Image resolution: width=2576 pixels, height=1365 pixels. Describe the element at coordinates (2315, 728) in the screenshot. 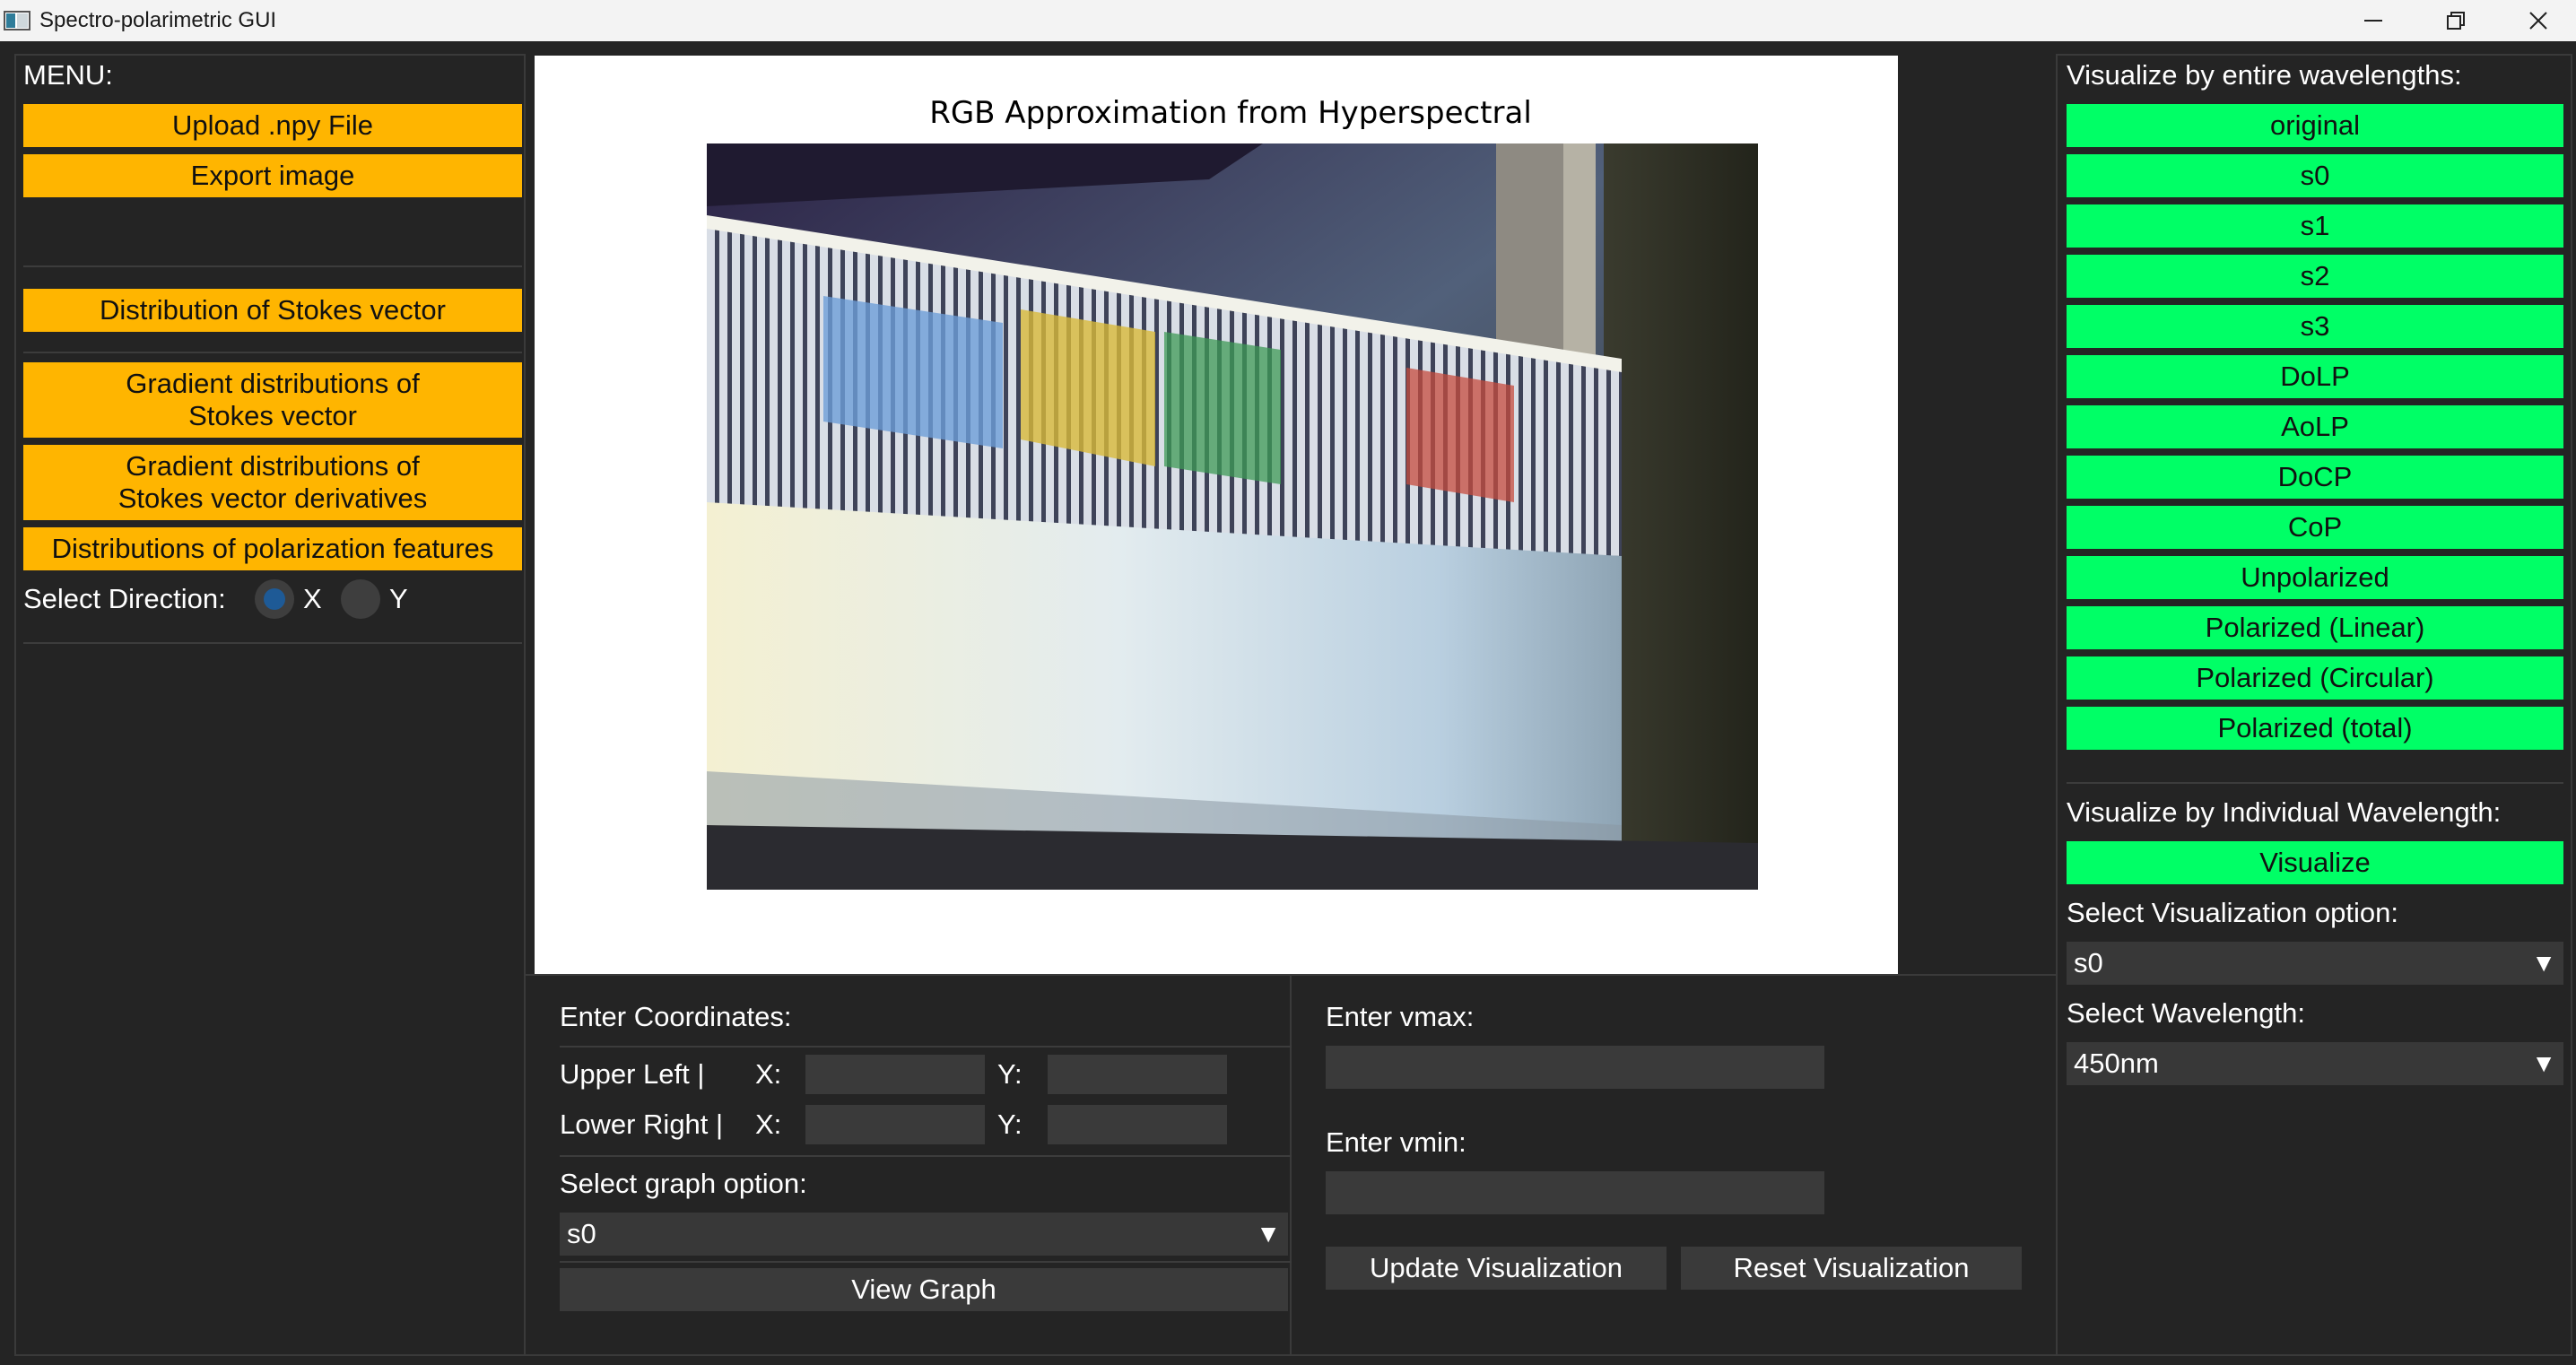

I see `visualize-polarized-total-button: Polarized (total)` at that location.